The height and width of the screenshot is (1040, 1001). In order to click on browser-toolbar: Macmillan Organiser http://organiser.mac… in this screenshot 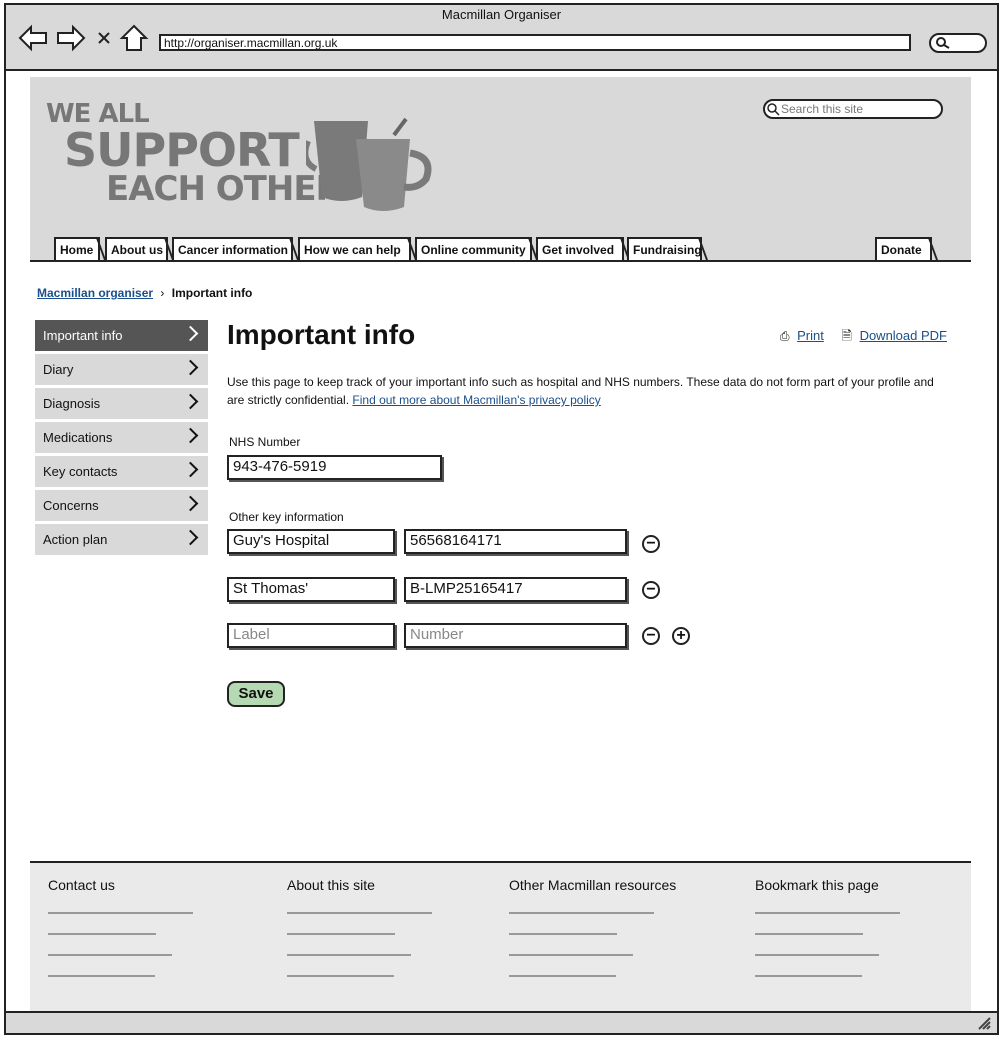, I will do `click(501, 38)`.